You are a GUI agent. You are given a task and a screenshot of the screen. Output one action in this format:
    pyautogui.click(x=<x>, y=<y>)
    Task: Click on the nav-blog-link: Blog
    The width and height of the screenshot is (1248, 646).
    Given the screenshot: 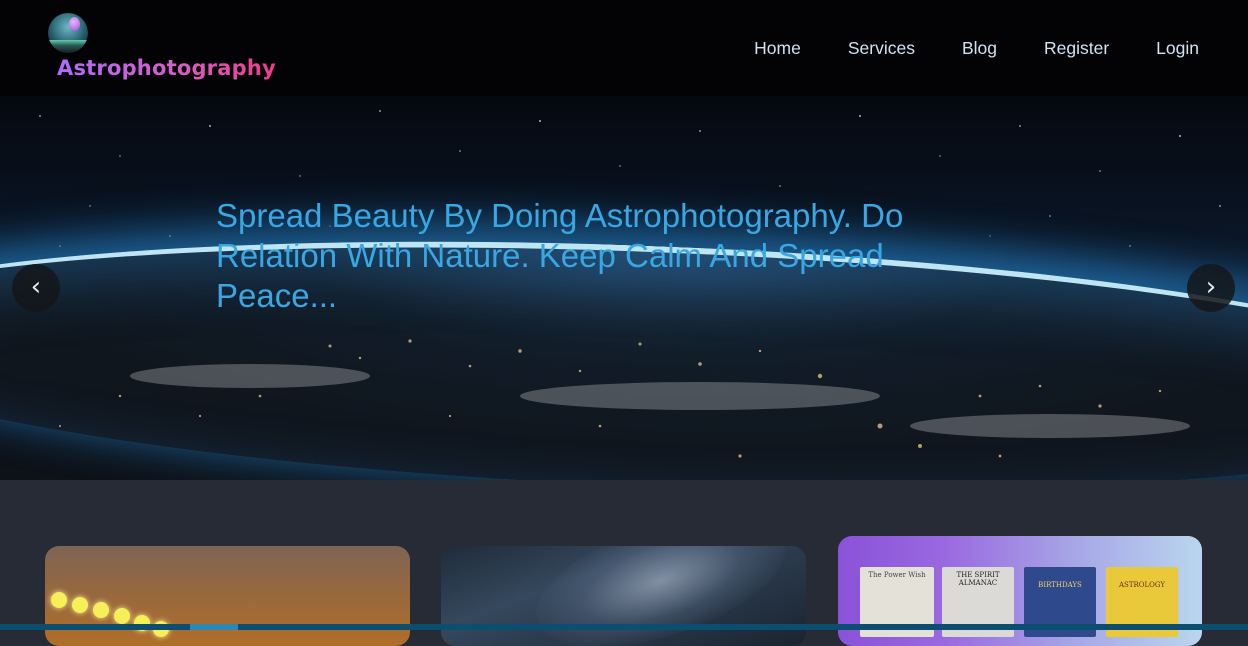 What is the action you would take?
    pyautogui.click(x=979, y=48)
    